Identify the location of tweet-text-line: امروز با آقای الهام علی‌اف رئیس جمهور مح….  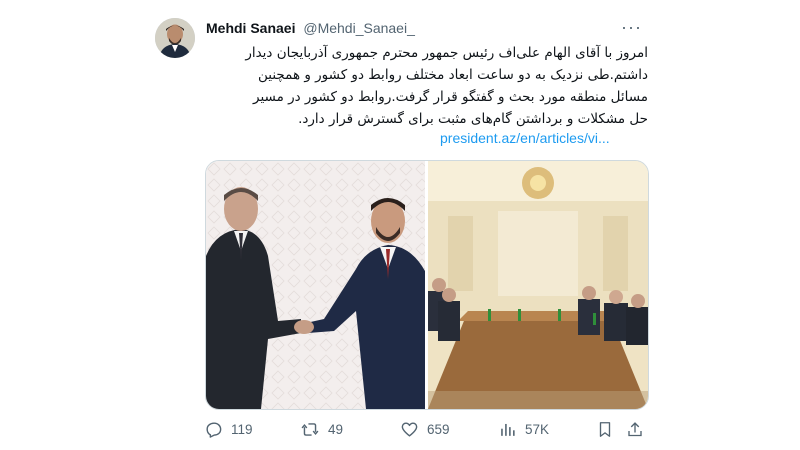
(446, 53).